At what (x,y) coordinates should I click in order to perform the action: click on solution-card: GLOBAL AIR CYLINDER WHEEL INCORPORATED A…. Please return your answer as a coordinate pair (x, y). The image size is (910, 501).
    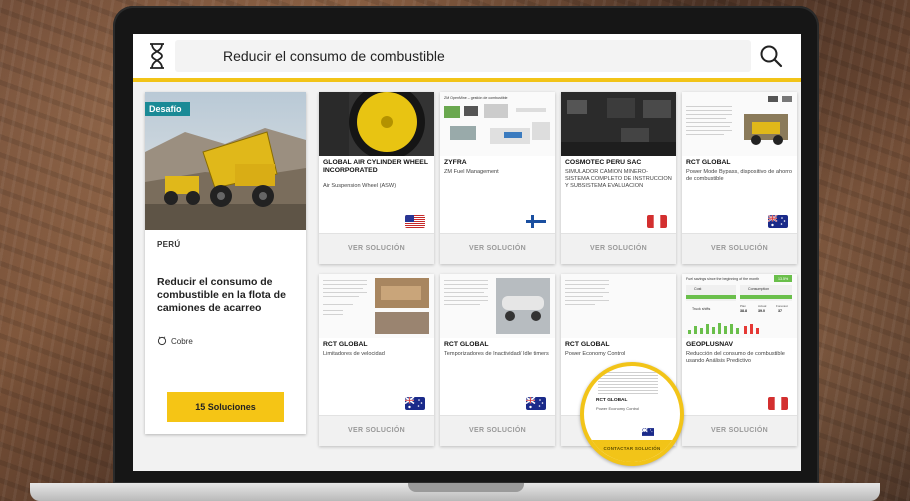
    Looking at the image, I should click on (376, 178).